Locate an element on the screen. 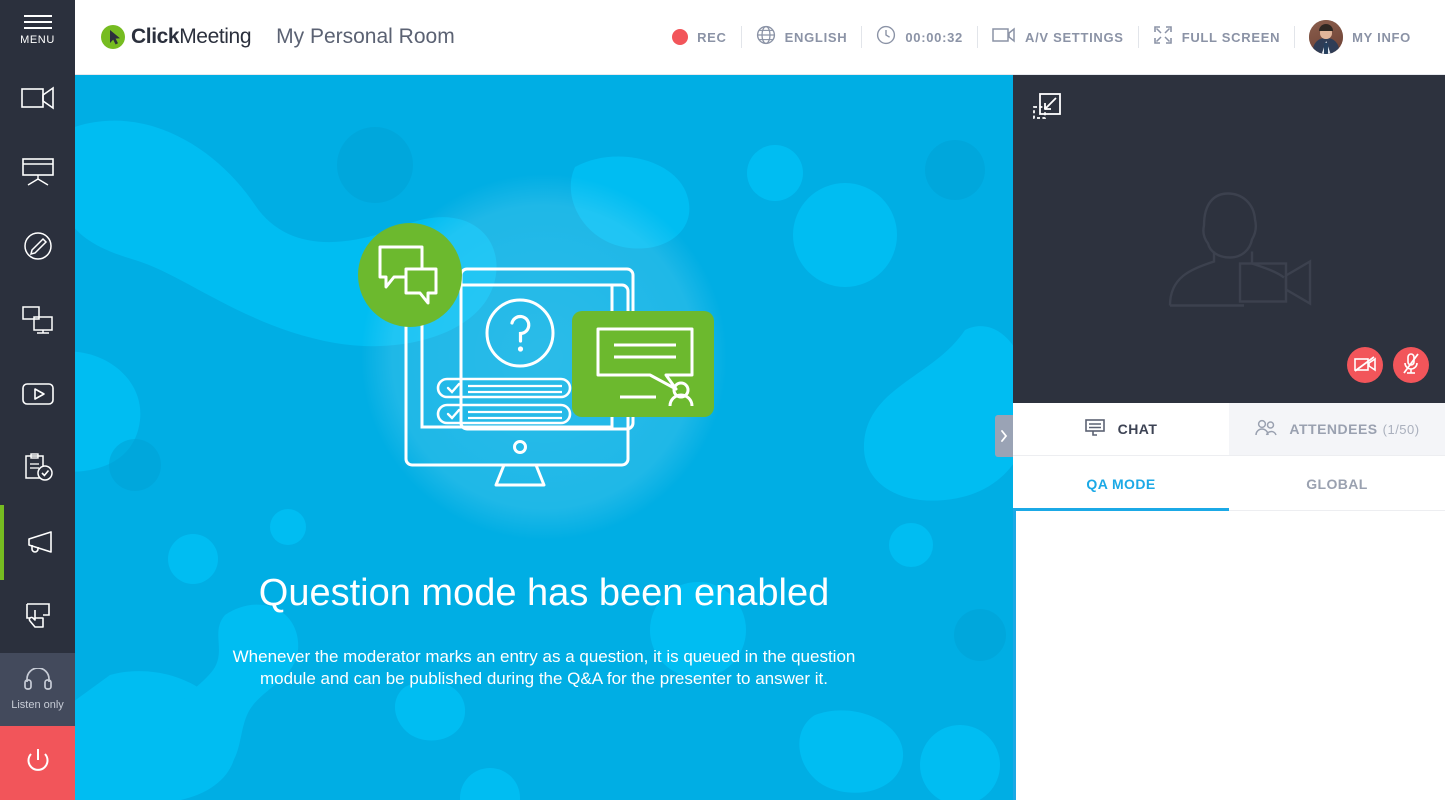 This screenshot has height=800, width=1445. mic-off-icon is located at coordinates (1411, 365).